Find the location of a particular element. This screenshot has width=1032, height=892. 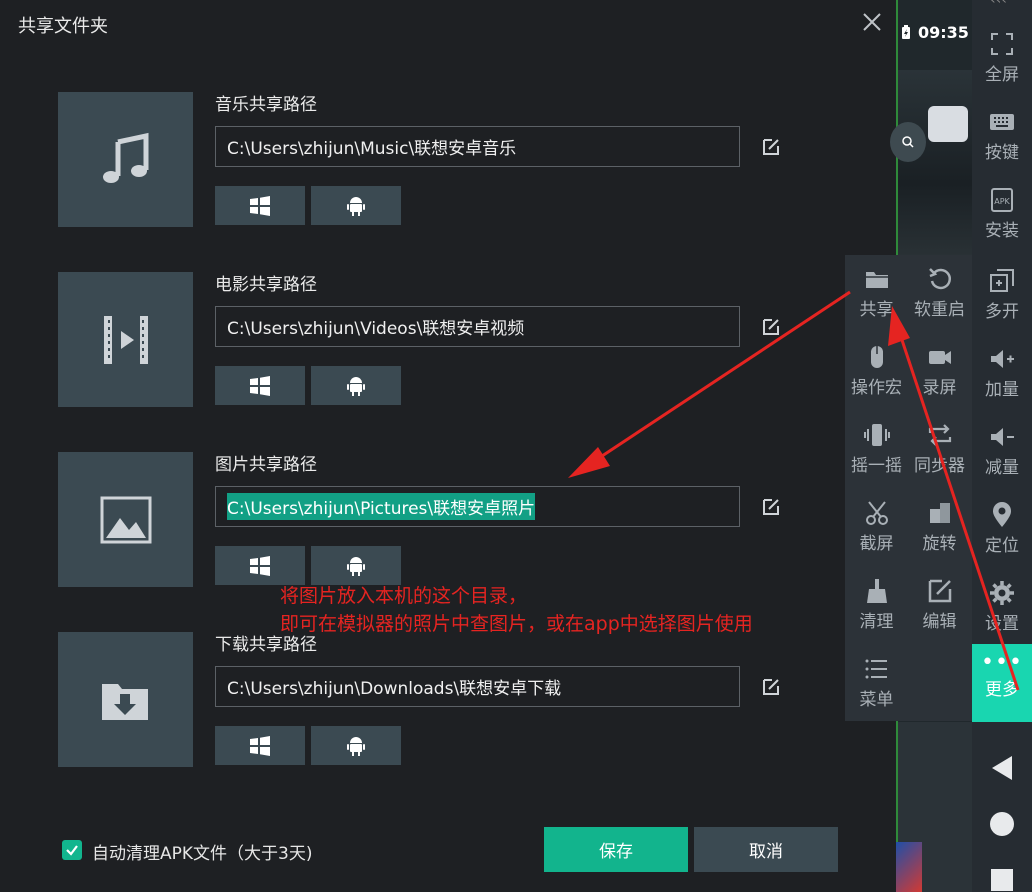

more-item-label: 减量 is located at coordinates (1002, 468).